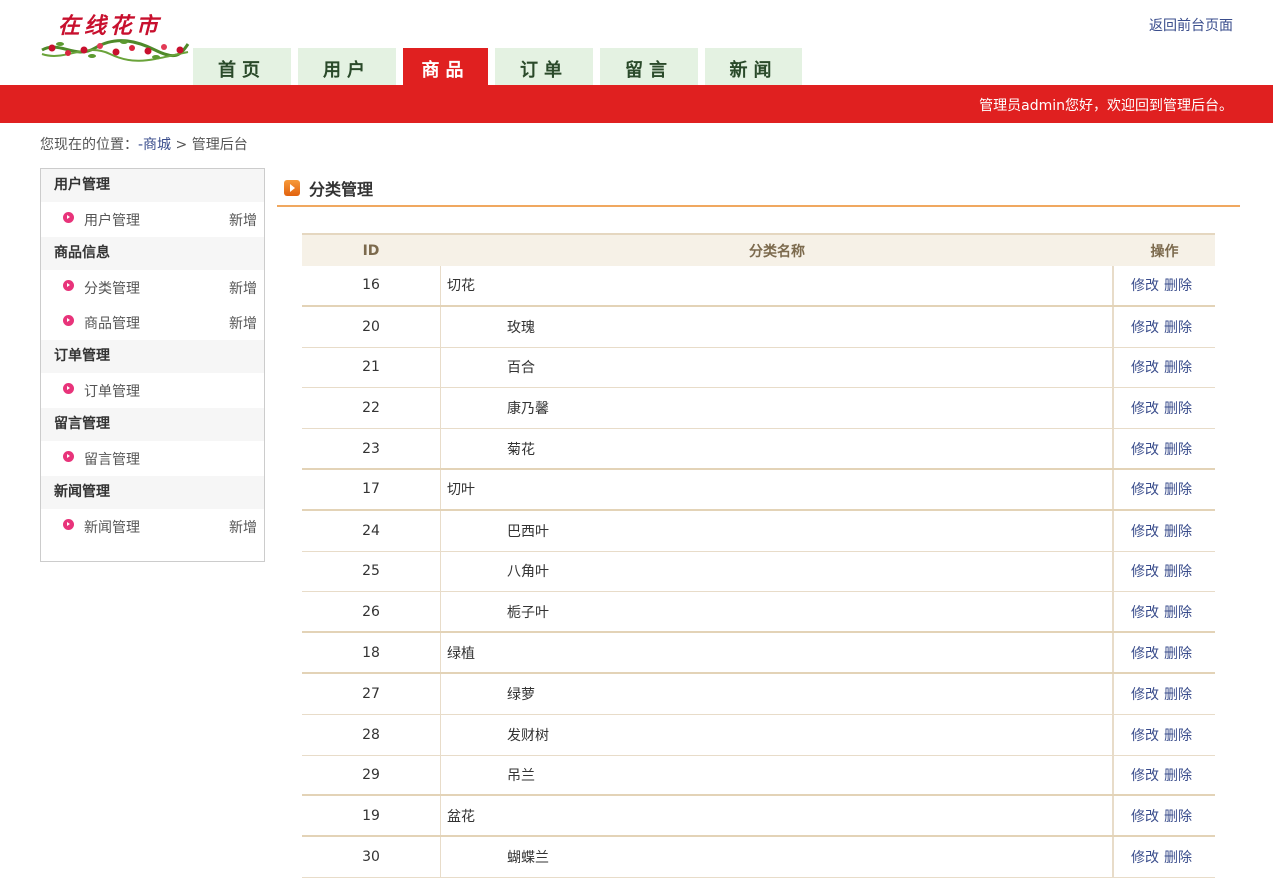 This screenshot has width=1273, height=882. Describe the element at coordinates (758, 368) in the screenshot. I see `table-row: 21 百合 修改 删除` at that location.